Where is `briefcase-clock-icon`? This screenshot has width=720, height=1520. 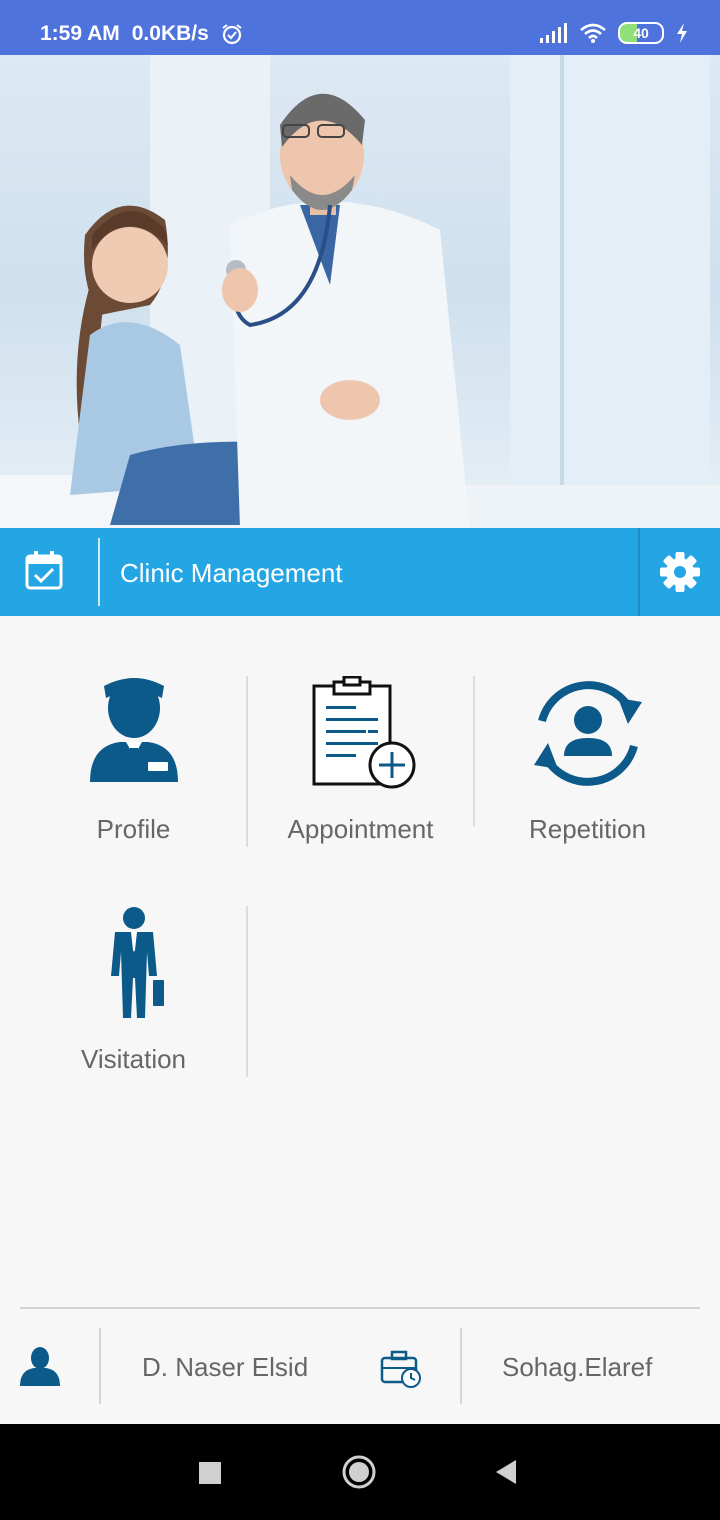
briefcase-clock-icon is located at coordinates (400, 1369).